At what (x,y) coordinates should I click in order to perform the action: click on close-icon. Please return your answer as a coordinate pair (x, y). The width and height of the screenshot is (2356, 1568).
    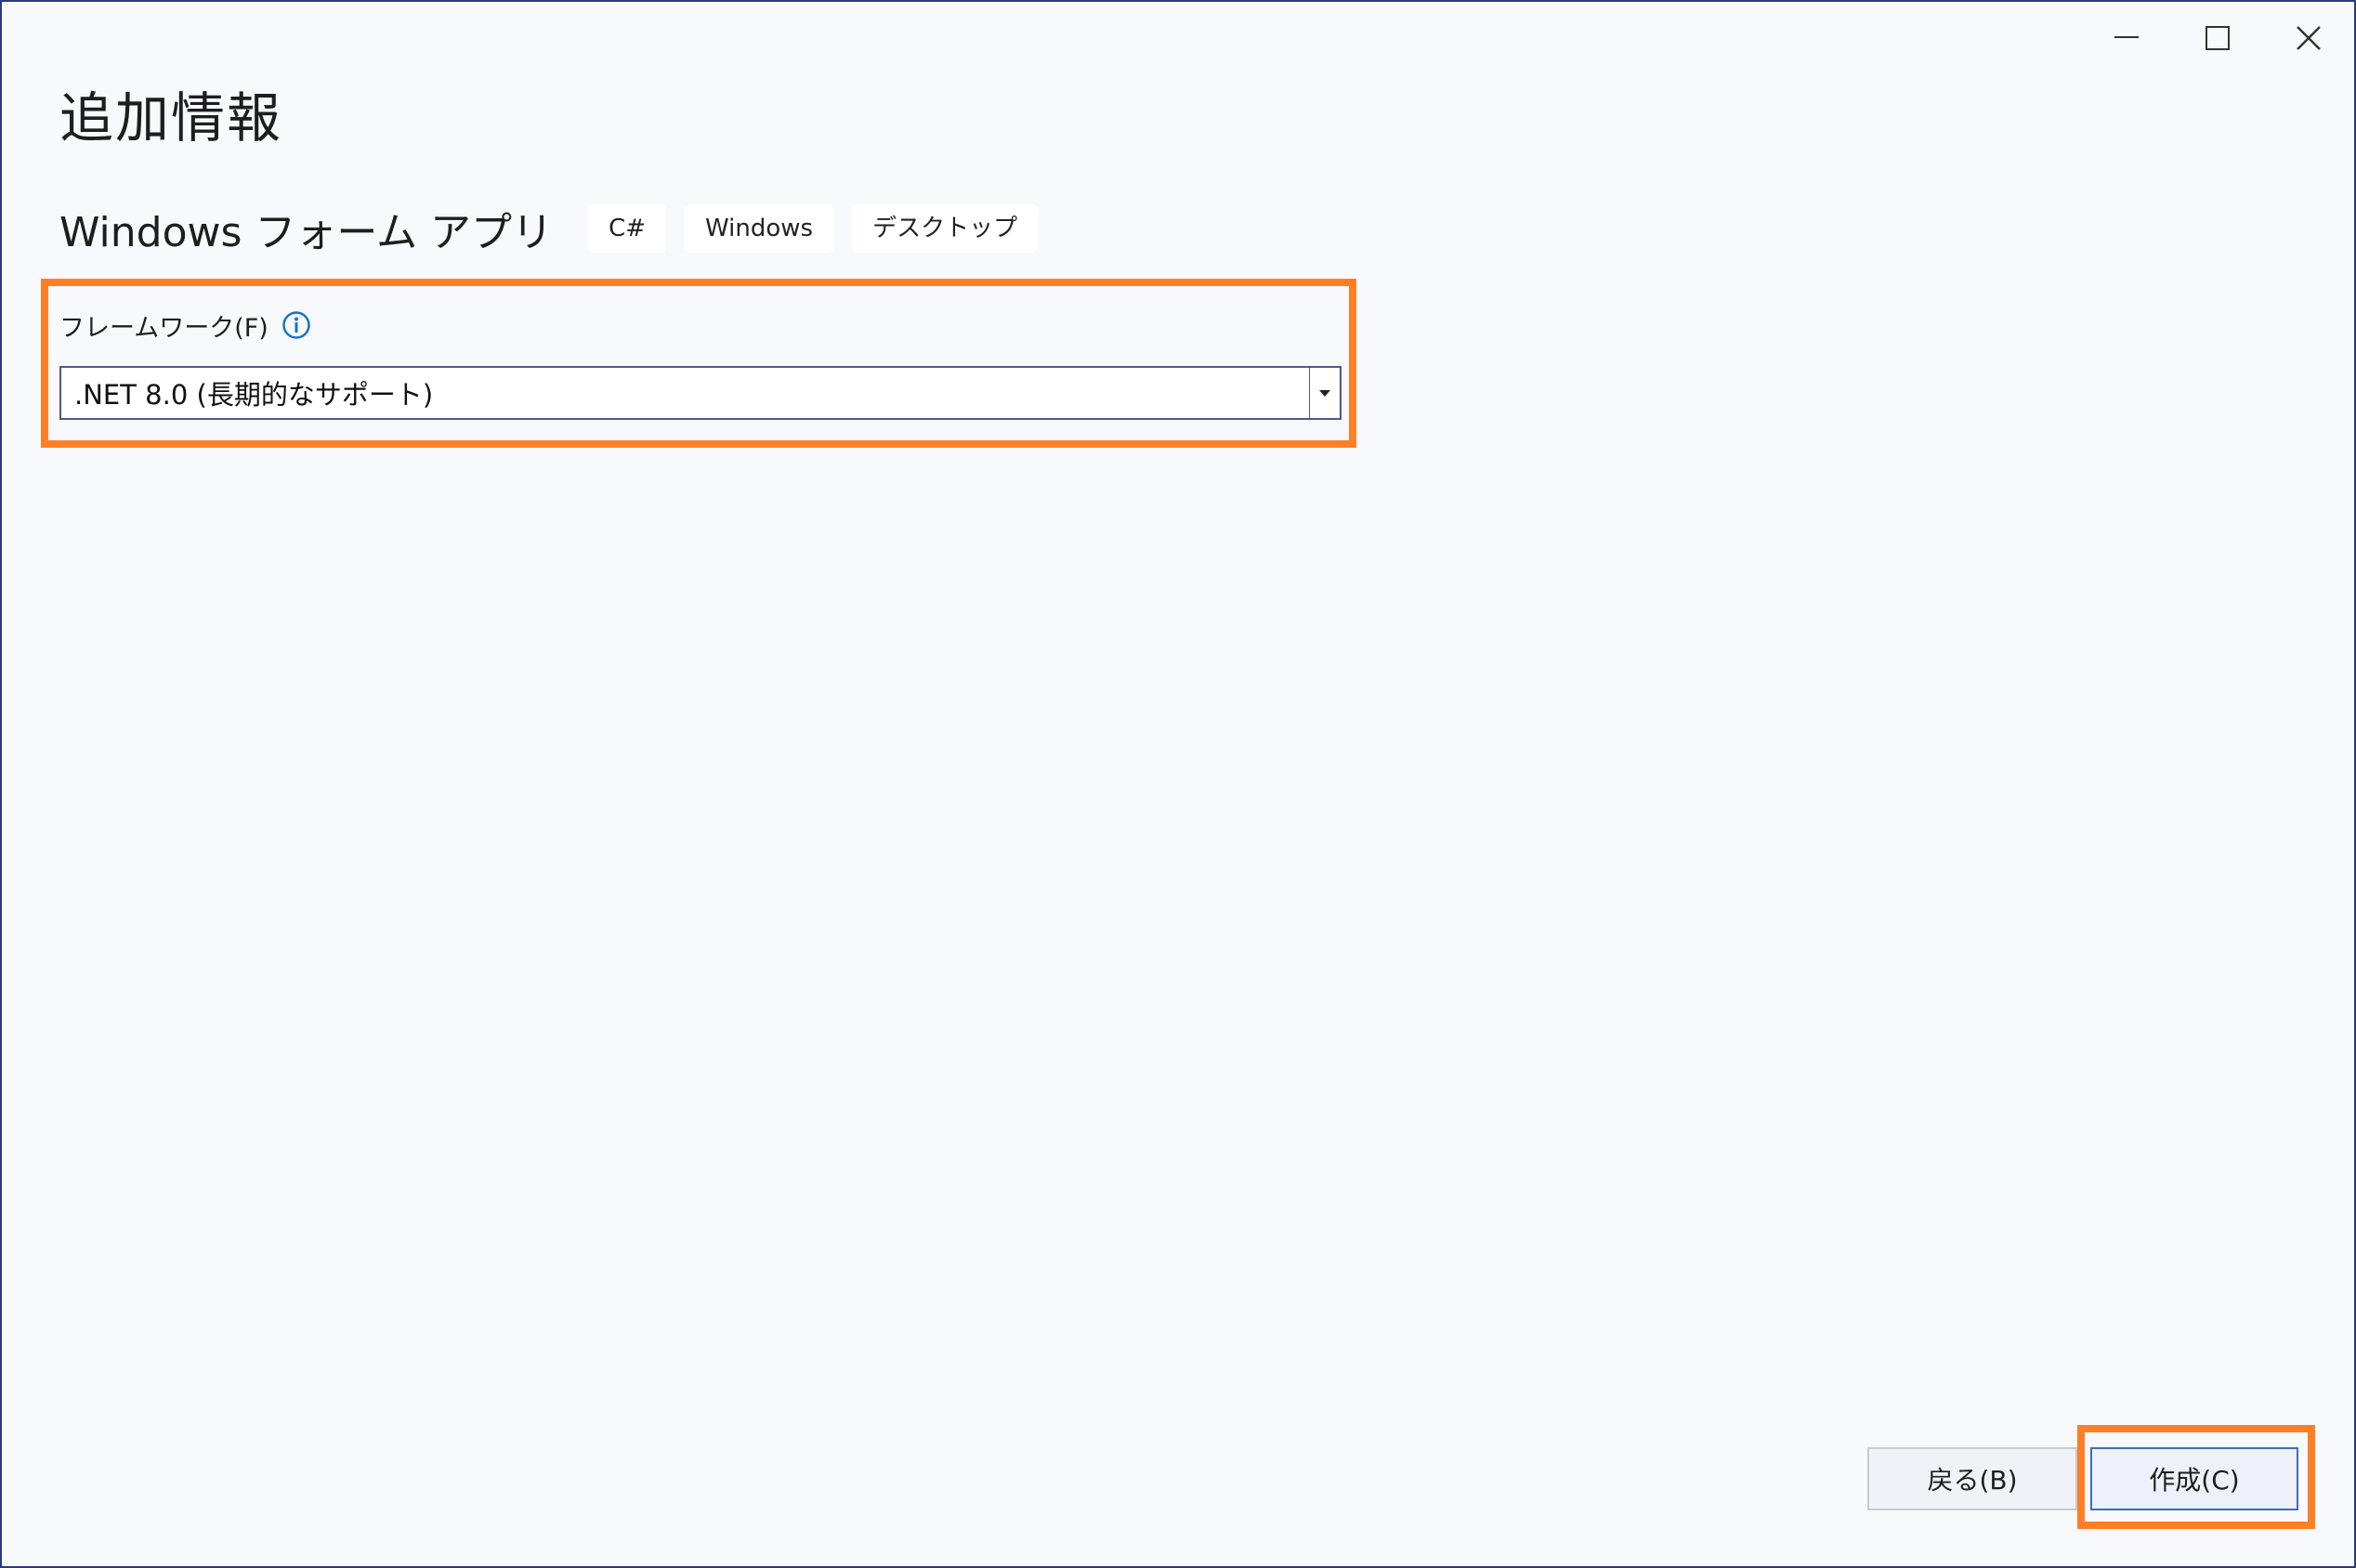
    Looking at the image, I should click on (2309, 38).